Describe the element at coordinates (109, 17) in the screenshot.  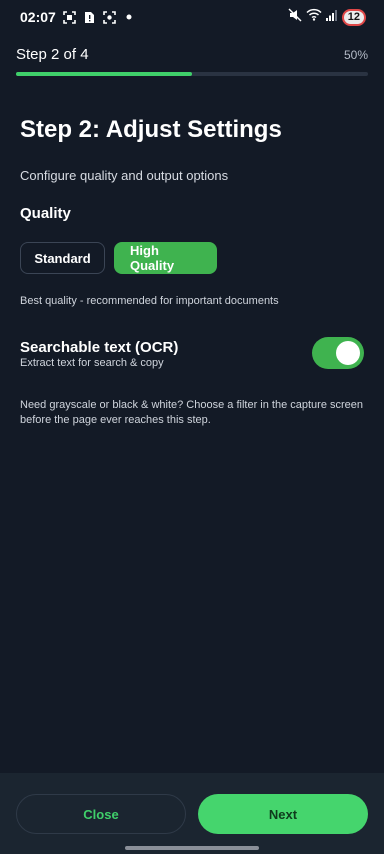
I see `focus-icon` at that location.